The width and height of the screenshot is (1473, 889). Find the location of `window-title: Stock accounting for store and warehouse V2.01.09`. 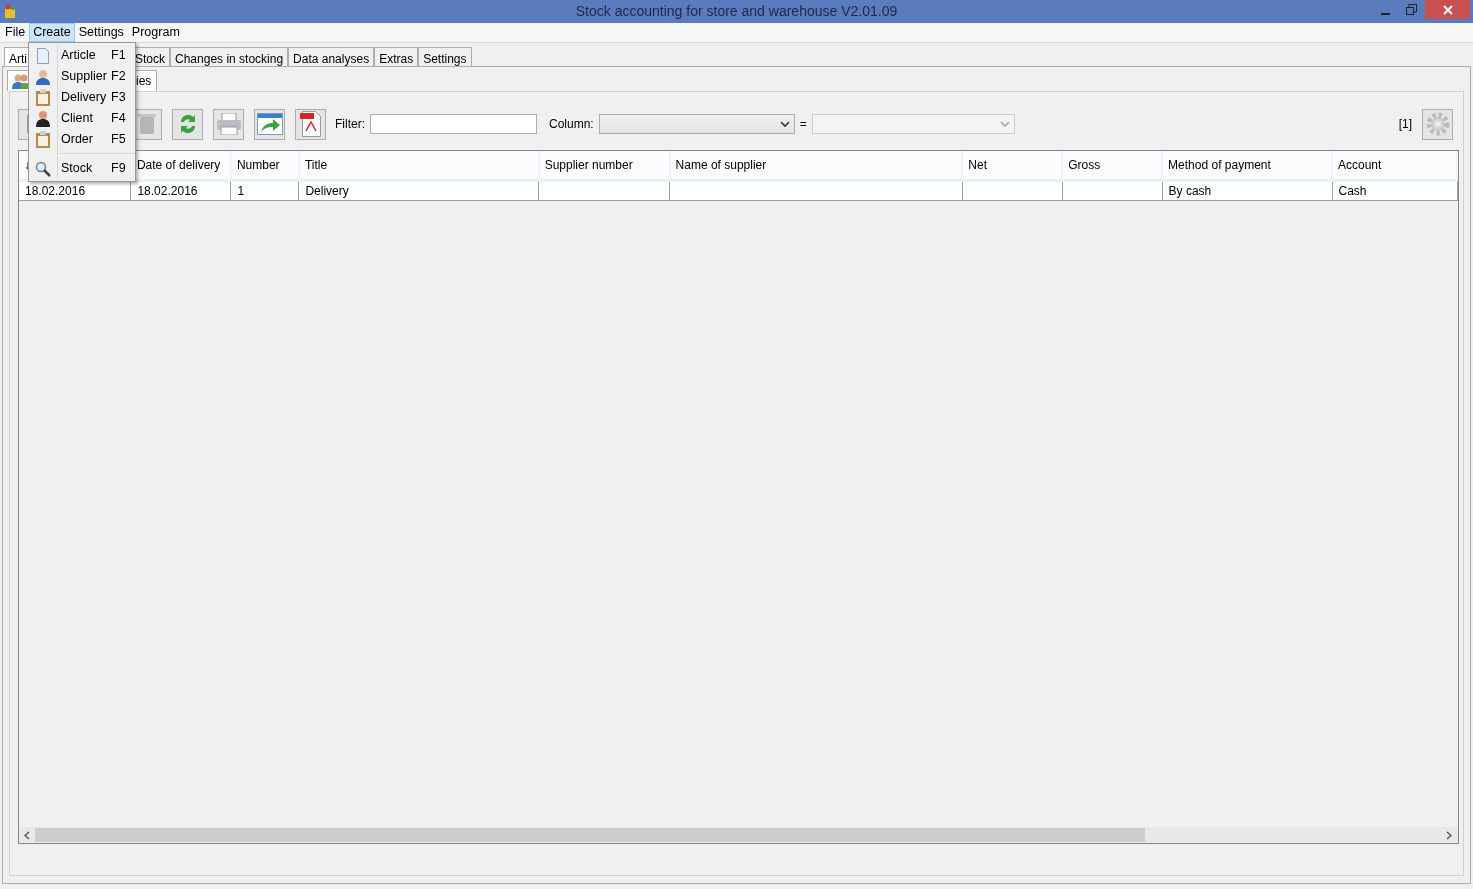

window-title: Stock accounting for store and warehouse V2.01.09 is located at coordinates (736, 11).